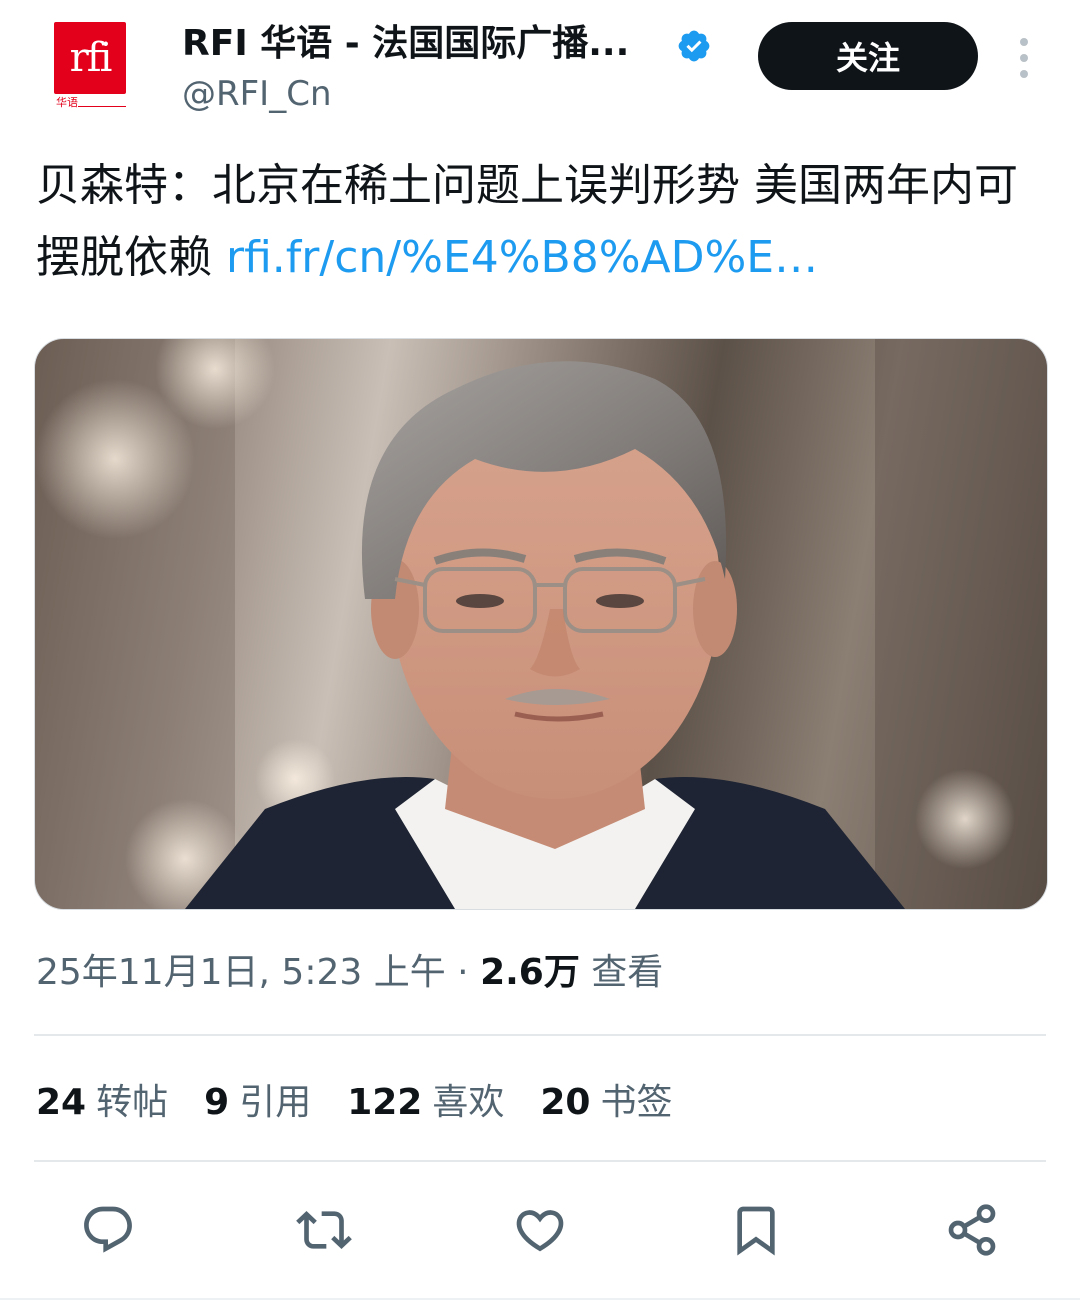  I want to click on user-handle: @RFI_Cn, so click(257, 94).